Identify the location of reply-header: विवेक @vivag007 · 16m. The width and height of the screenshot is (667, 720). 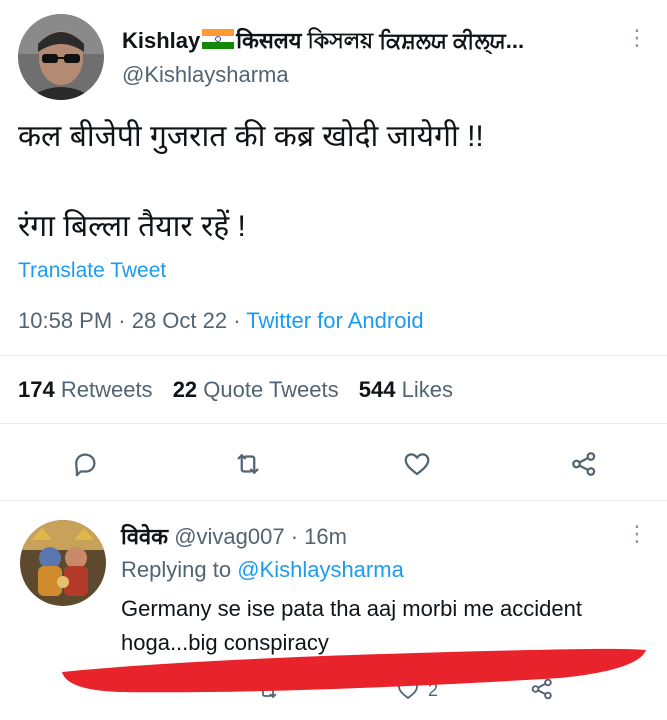
(234, 536).